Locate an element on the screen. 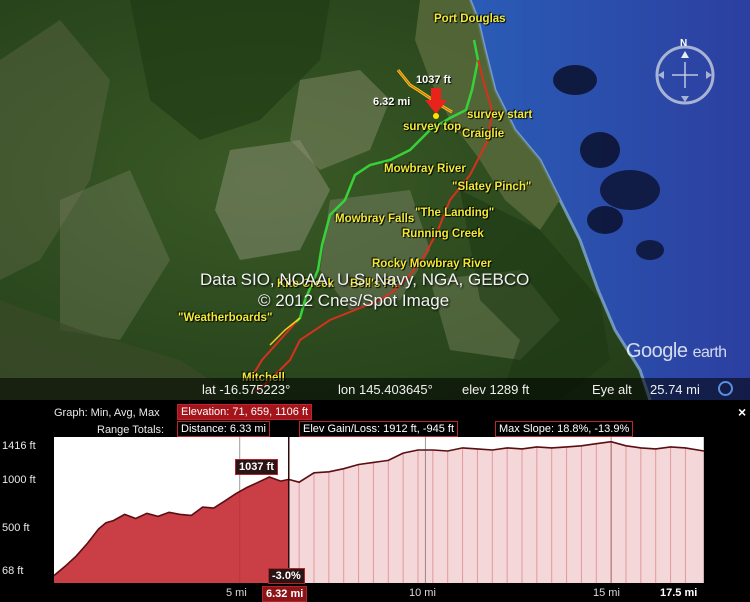 The width and height of the screenshot is (750, 602). logo-google: Google is located at coordinates (657, 351).